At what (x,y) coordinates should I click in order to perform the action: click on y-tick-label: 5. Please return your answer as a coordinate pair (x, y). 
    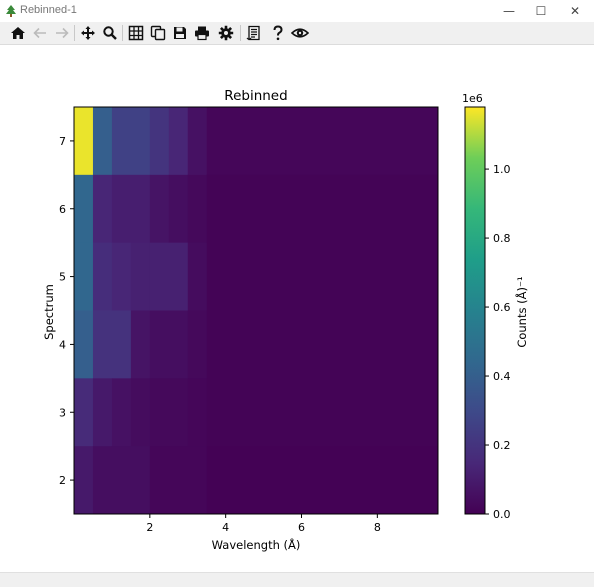
    Looking at the image, I should click on (62, 277).